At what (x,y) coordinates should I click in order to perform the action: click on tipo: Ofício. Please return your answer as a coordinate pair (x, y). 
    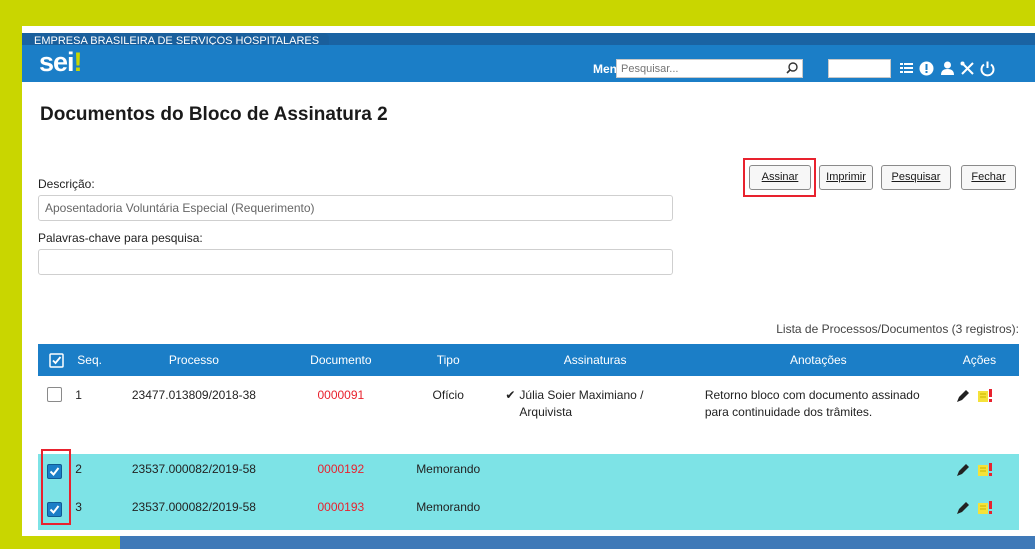
    Looking at the image, I should click on (448, 395).